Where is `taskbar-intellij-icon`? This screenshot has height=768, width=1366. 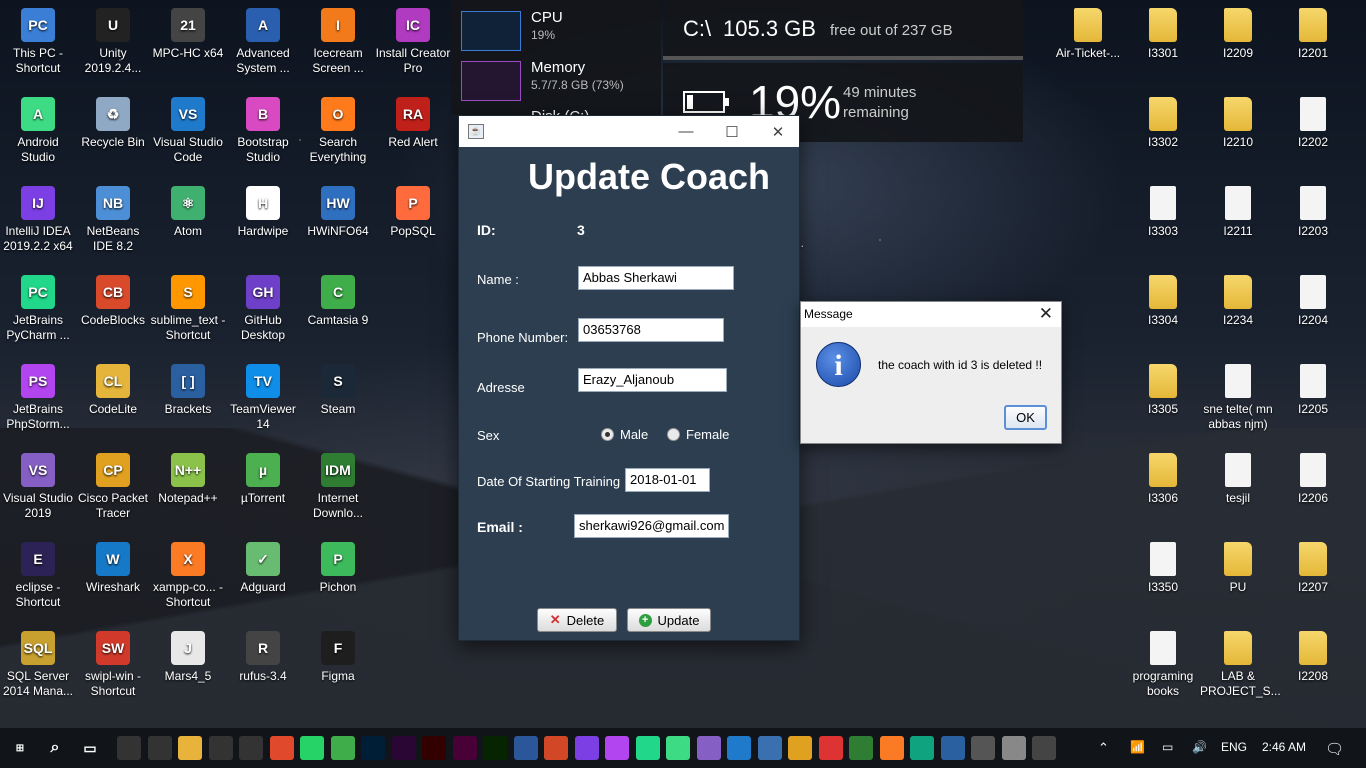
taskbar-intellij-icon is located at coordinates (586, 748).